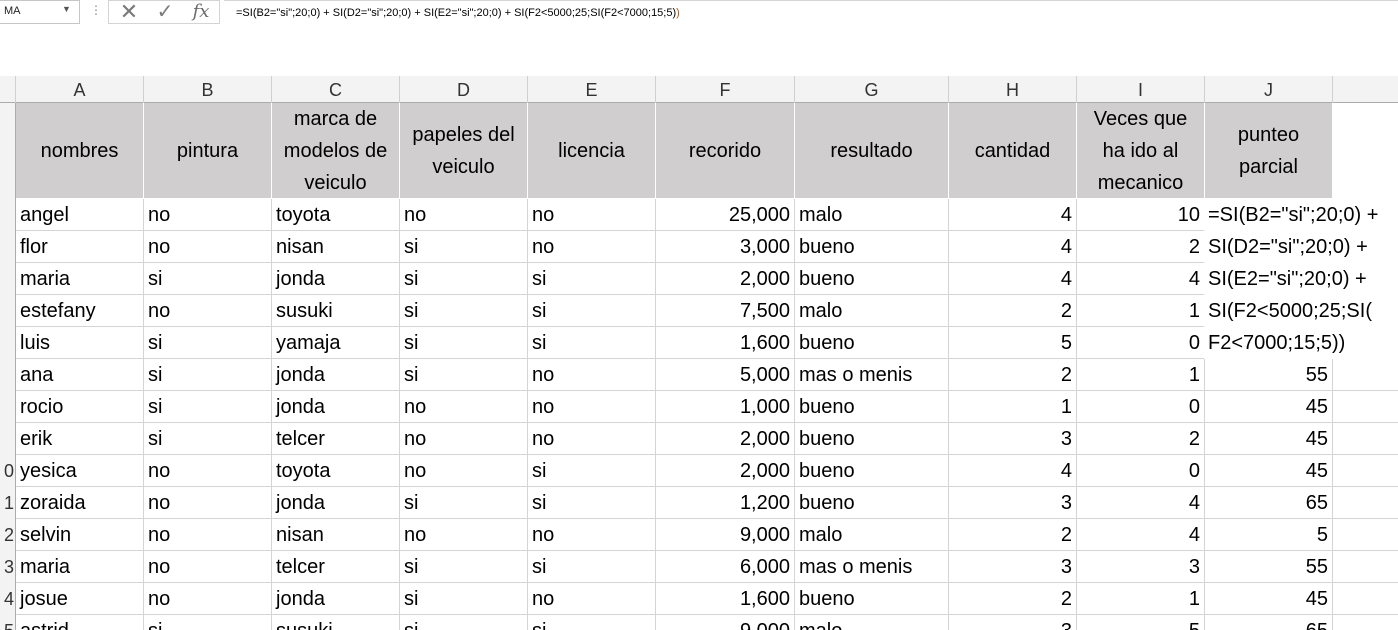 The image size is (1398, 630). I want to click on cell-a: flor, so click(80, 247).